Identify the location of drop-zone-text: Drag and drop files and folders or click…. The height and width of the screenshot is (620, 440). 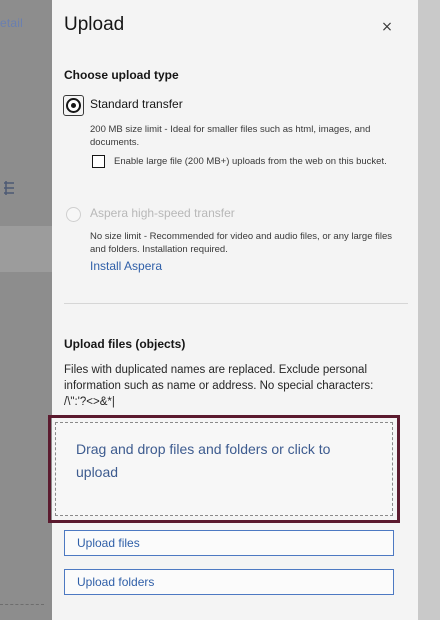
(203, 460).